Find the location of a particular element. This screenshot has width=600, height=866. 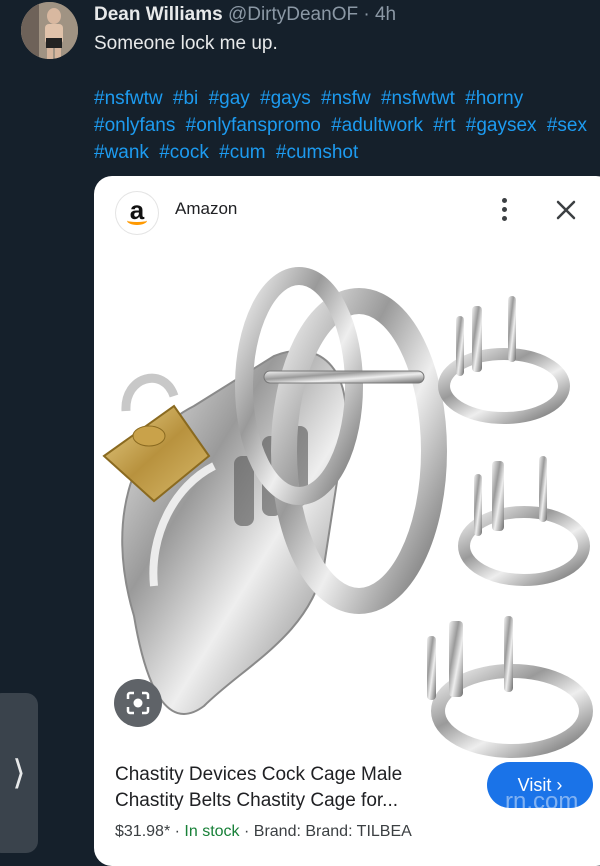

chevron-right-icon: ⟩ is located at coordinates (19, 773).